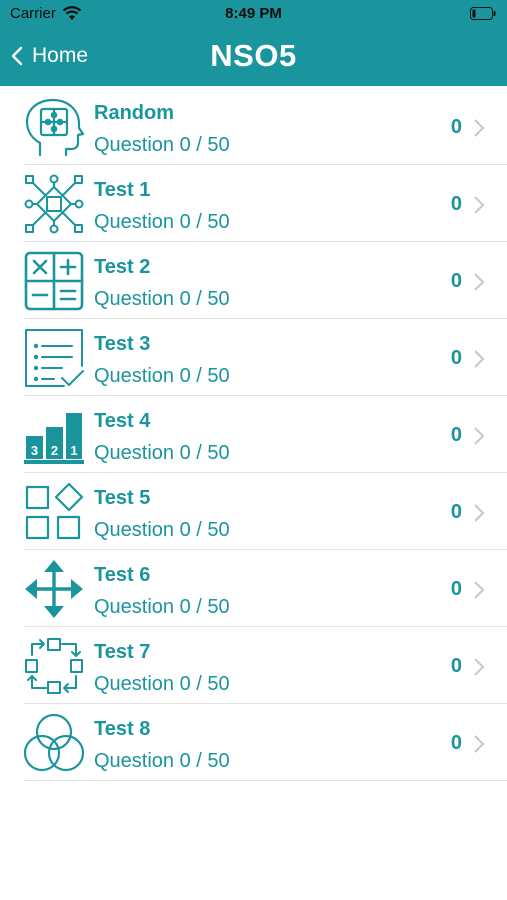 The image size is (507, 900). Describe the element at coordinates (34, 450) in the screenshot. I see `podium-label: 3` at that location.